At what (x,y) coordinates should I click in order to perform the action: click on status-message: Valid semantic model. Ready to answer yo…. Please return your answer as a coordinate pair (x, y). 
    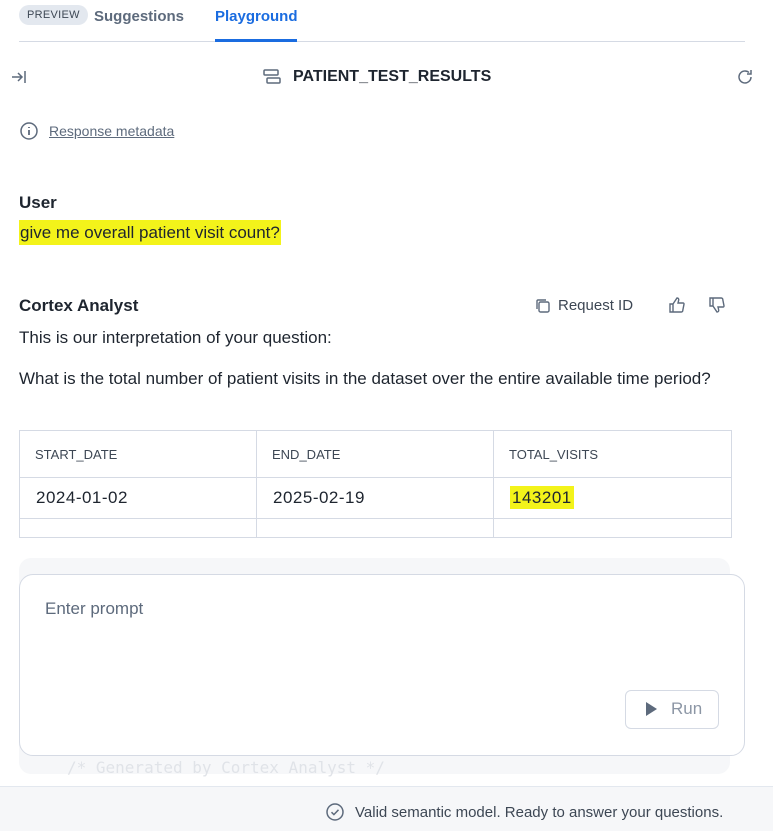
    Looking at the image, I should click on (539, 812).